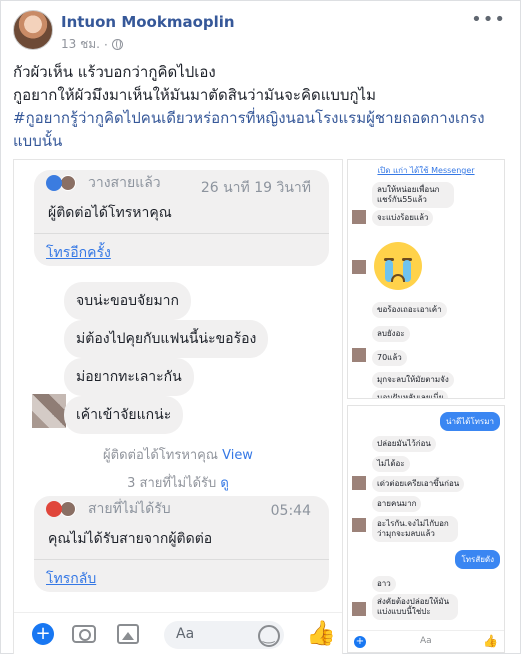 The height and width of the screenshot is (654, 521). Describe the element at coordinates (409, 310) in the screenshot. I see `message-bubble: ขอร้องเถอะเอาเค้า` at that location.